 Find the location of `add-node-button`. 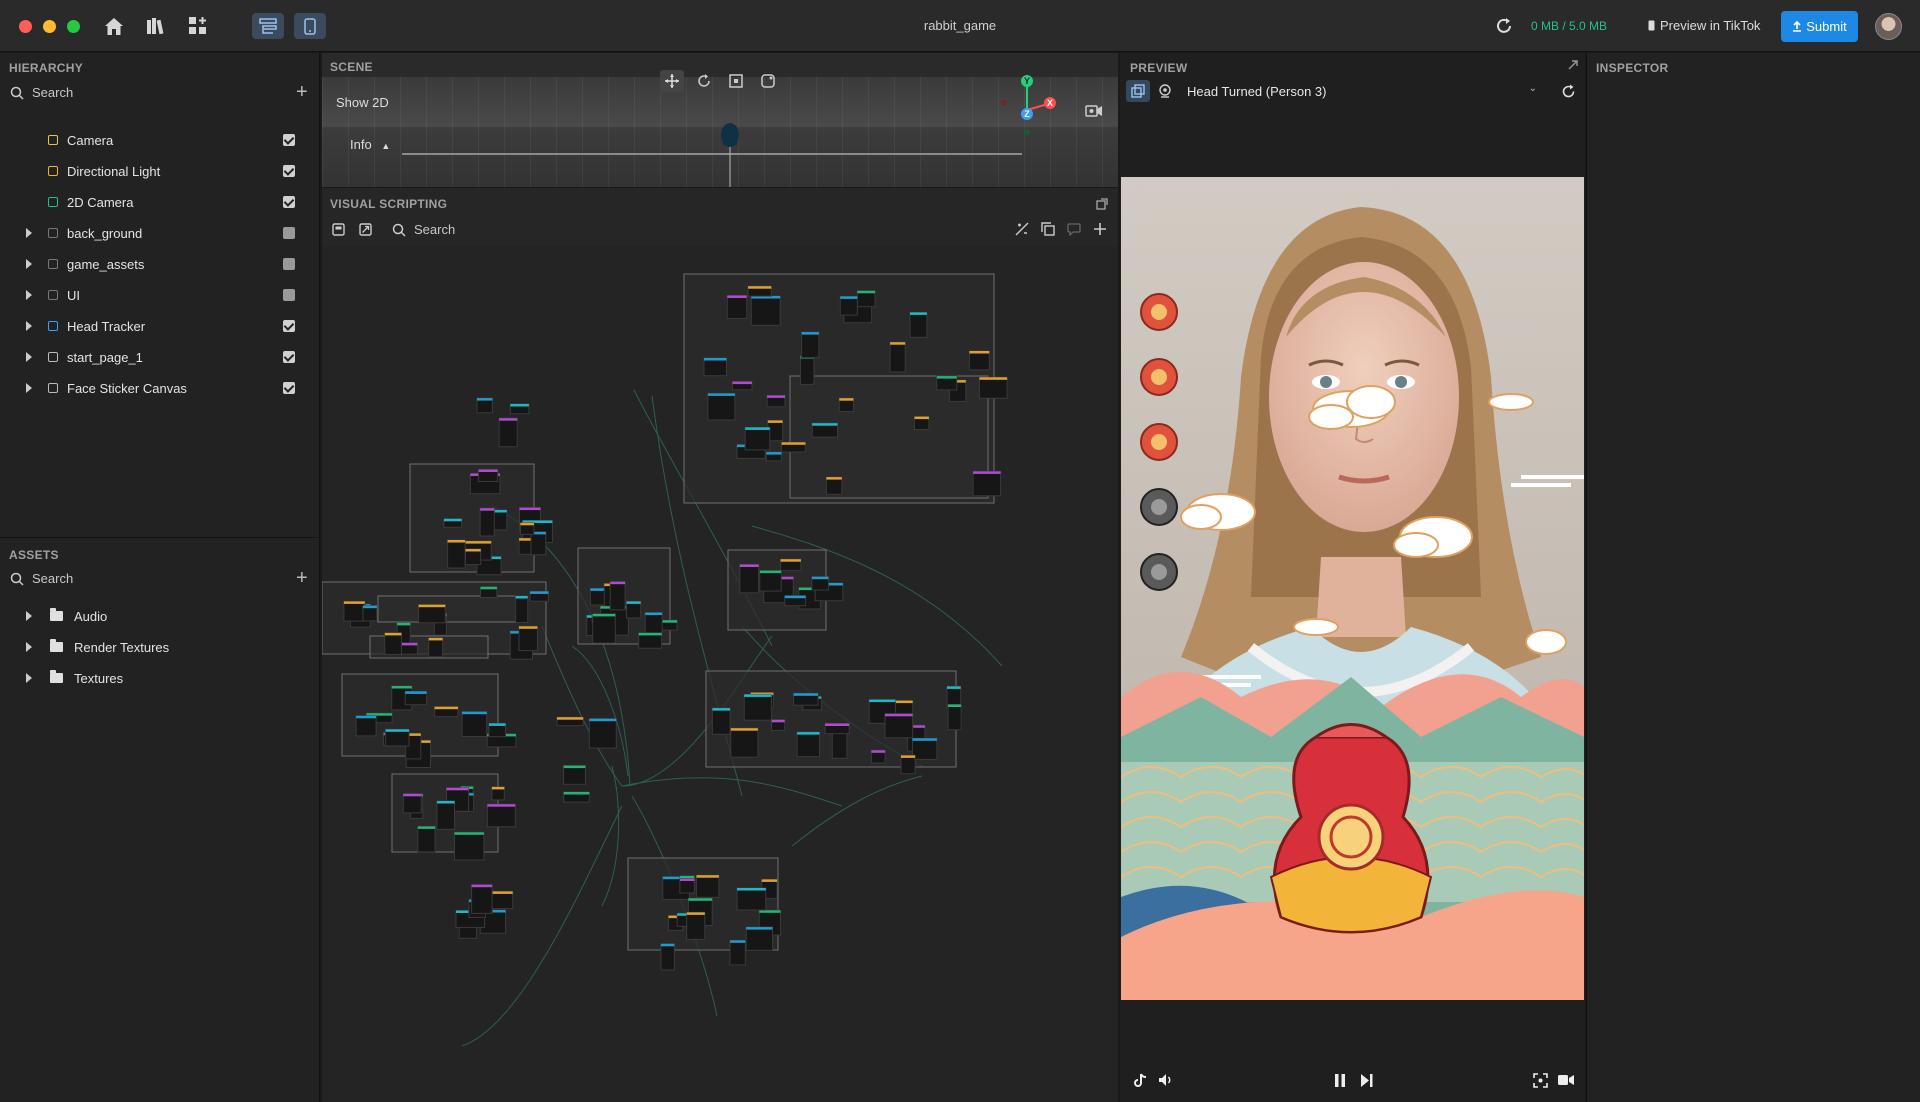

add-node-button is located at coordinates (1100, 229).